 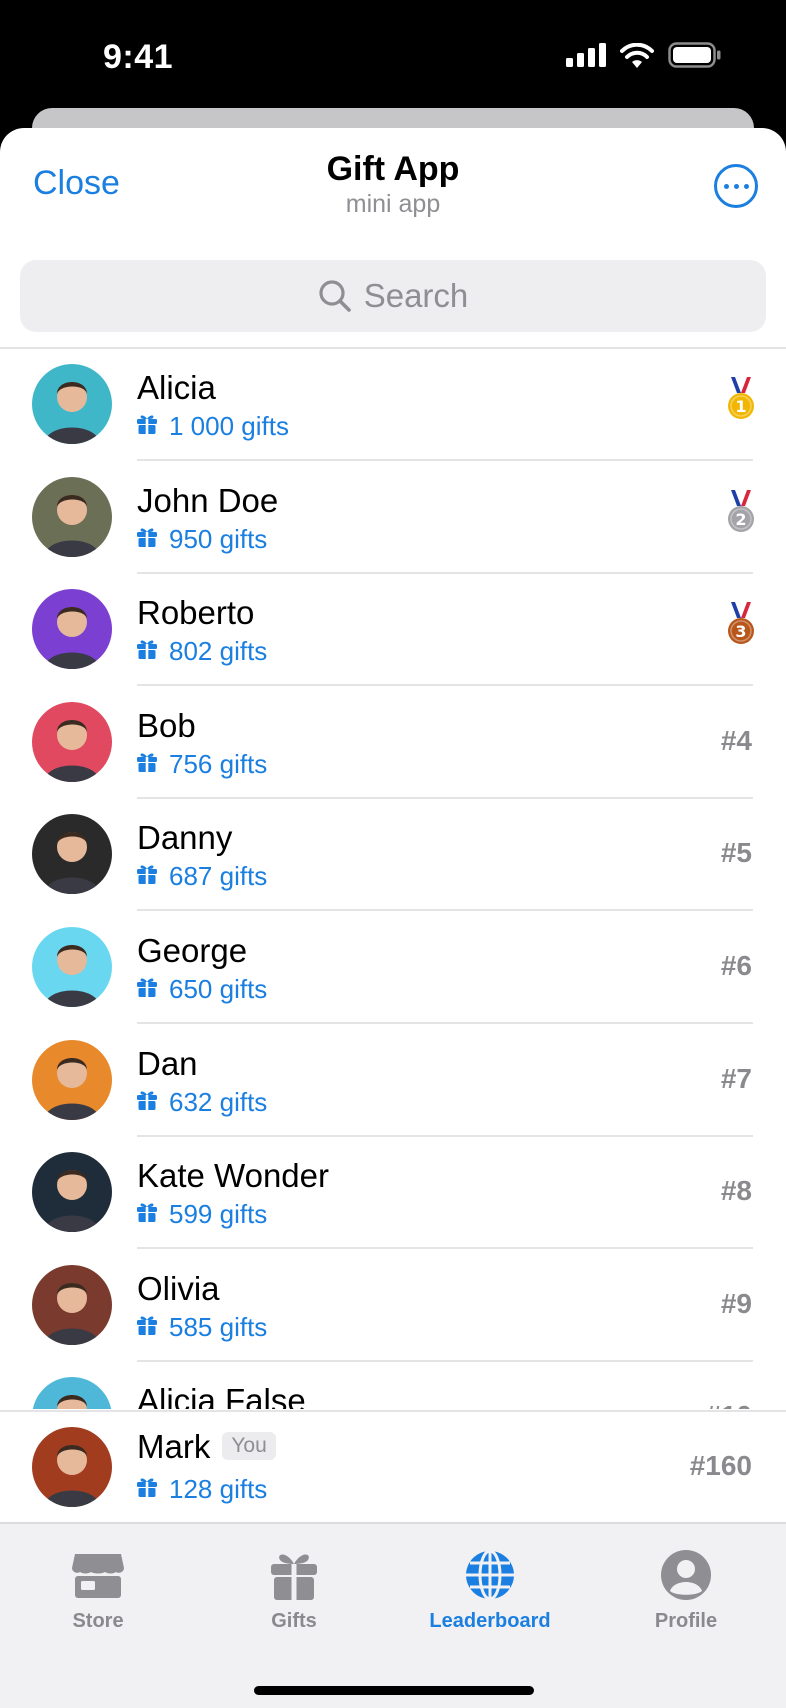 I want to click on current-user-name-text: Mark, so click(x=174, y=1446).